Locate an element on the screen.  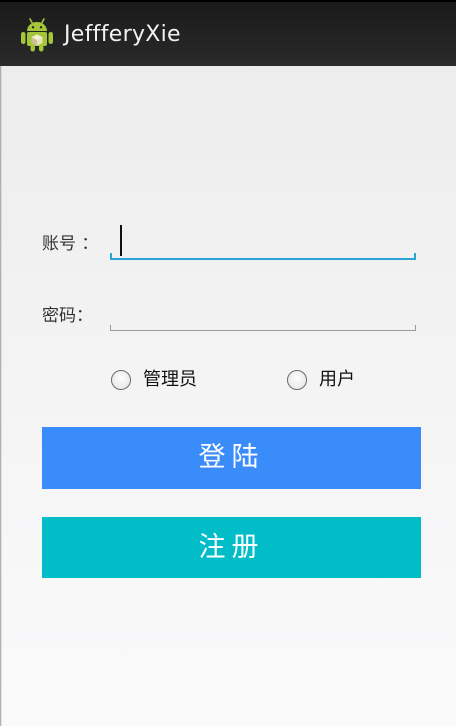
text-cursor is located at coordinates (121, 240).